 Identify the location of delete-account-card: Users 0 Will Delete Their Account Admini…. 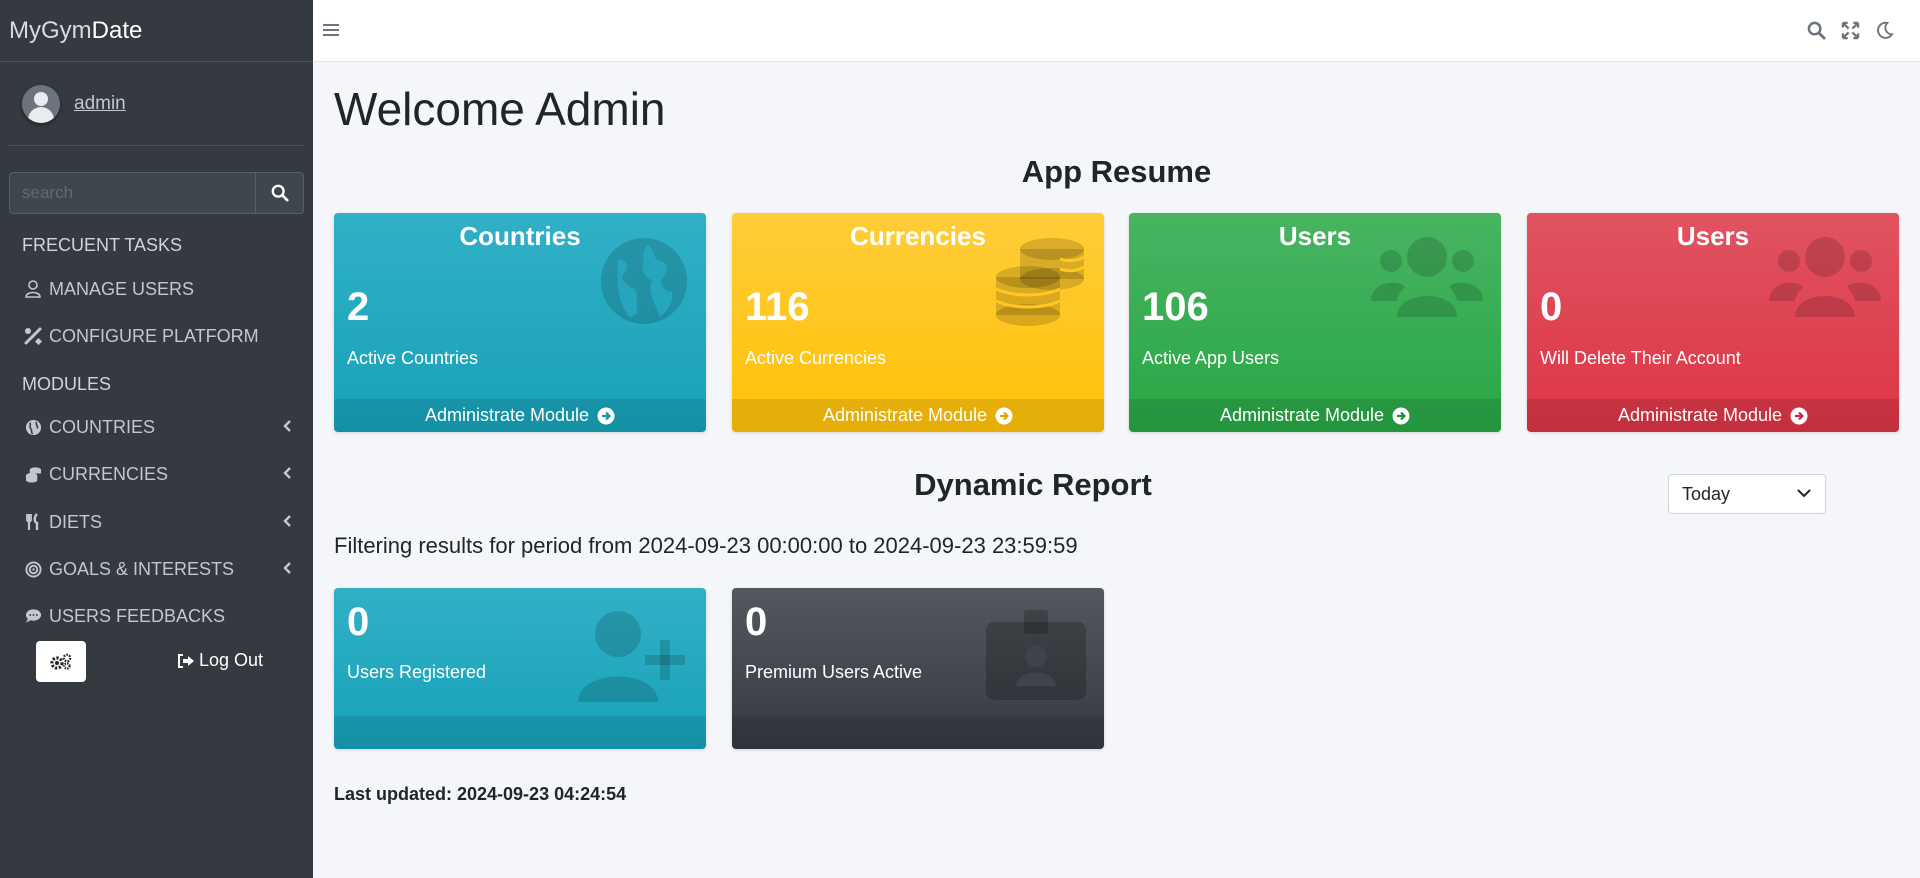
(1713, 322).